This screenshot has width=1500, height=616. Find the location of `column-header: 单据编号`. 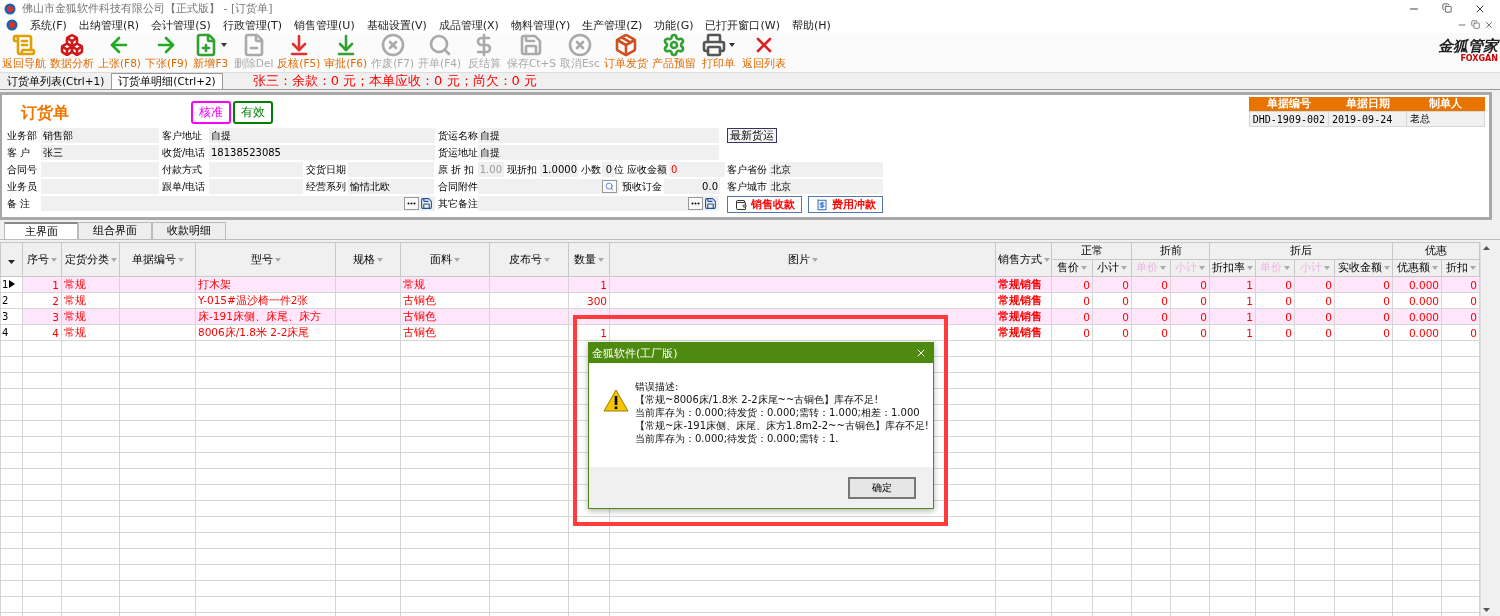

column-header: 单据编号 is located at coordinates (157, 259).